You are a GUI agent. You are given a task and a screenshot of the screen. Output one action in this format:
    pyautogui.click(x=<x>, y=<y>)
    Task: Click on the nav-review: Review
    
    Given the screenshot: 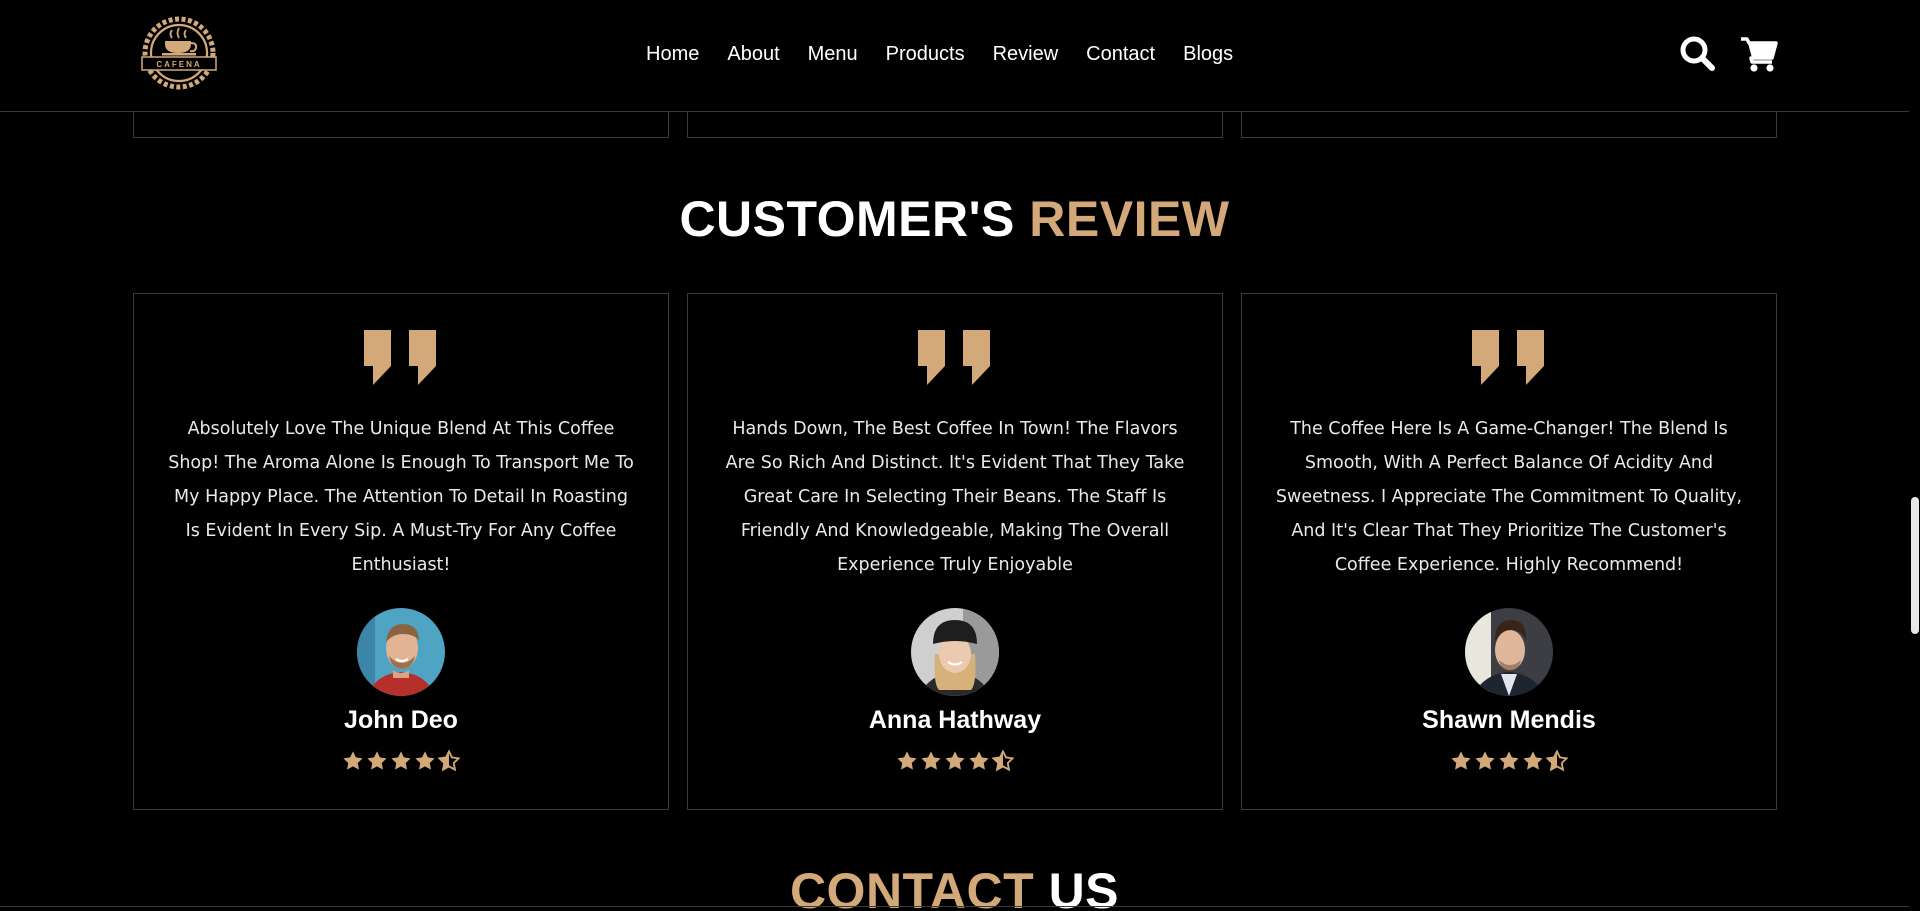 What is the action you would take?
    pyautogui.click(x=1026, y=54)
    